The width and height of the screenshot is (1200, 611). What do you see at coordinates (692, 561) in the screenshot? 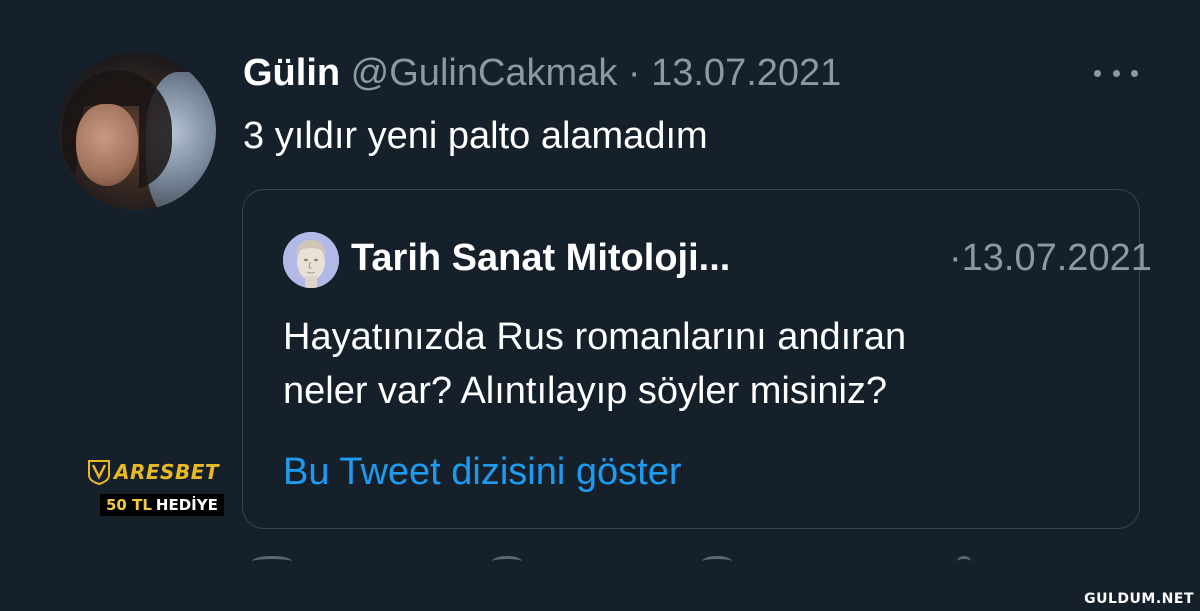
I see `tweet-actions-bar` at bounding box center [692, 561].